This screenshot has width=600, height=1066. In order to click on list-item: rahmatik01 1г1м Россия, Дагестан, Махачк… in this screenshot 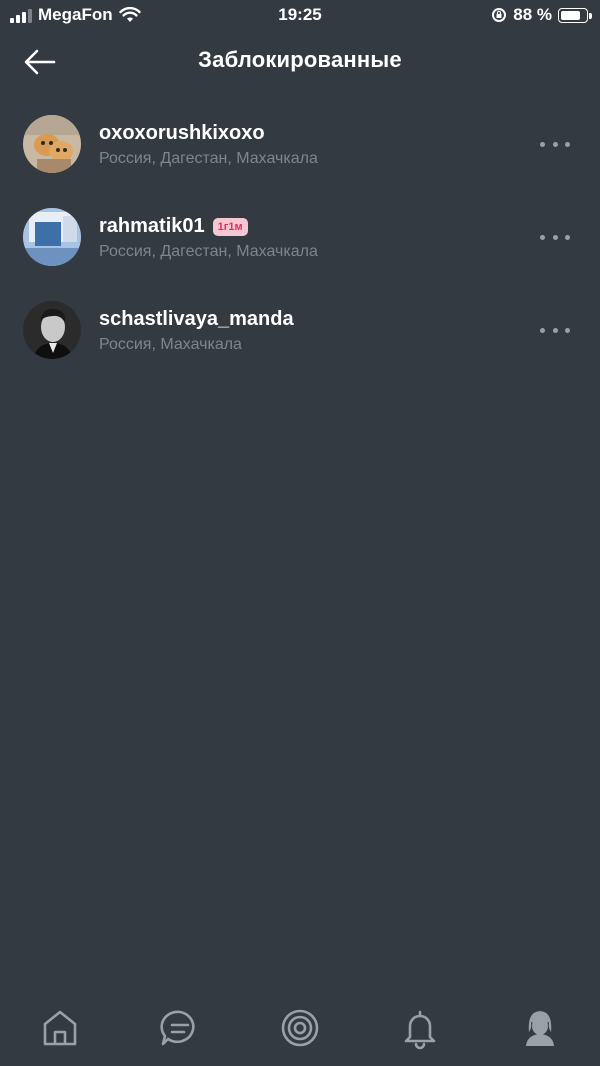, I will do `click(300, 245)`.